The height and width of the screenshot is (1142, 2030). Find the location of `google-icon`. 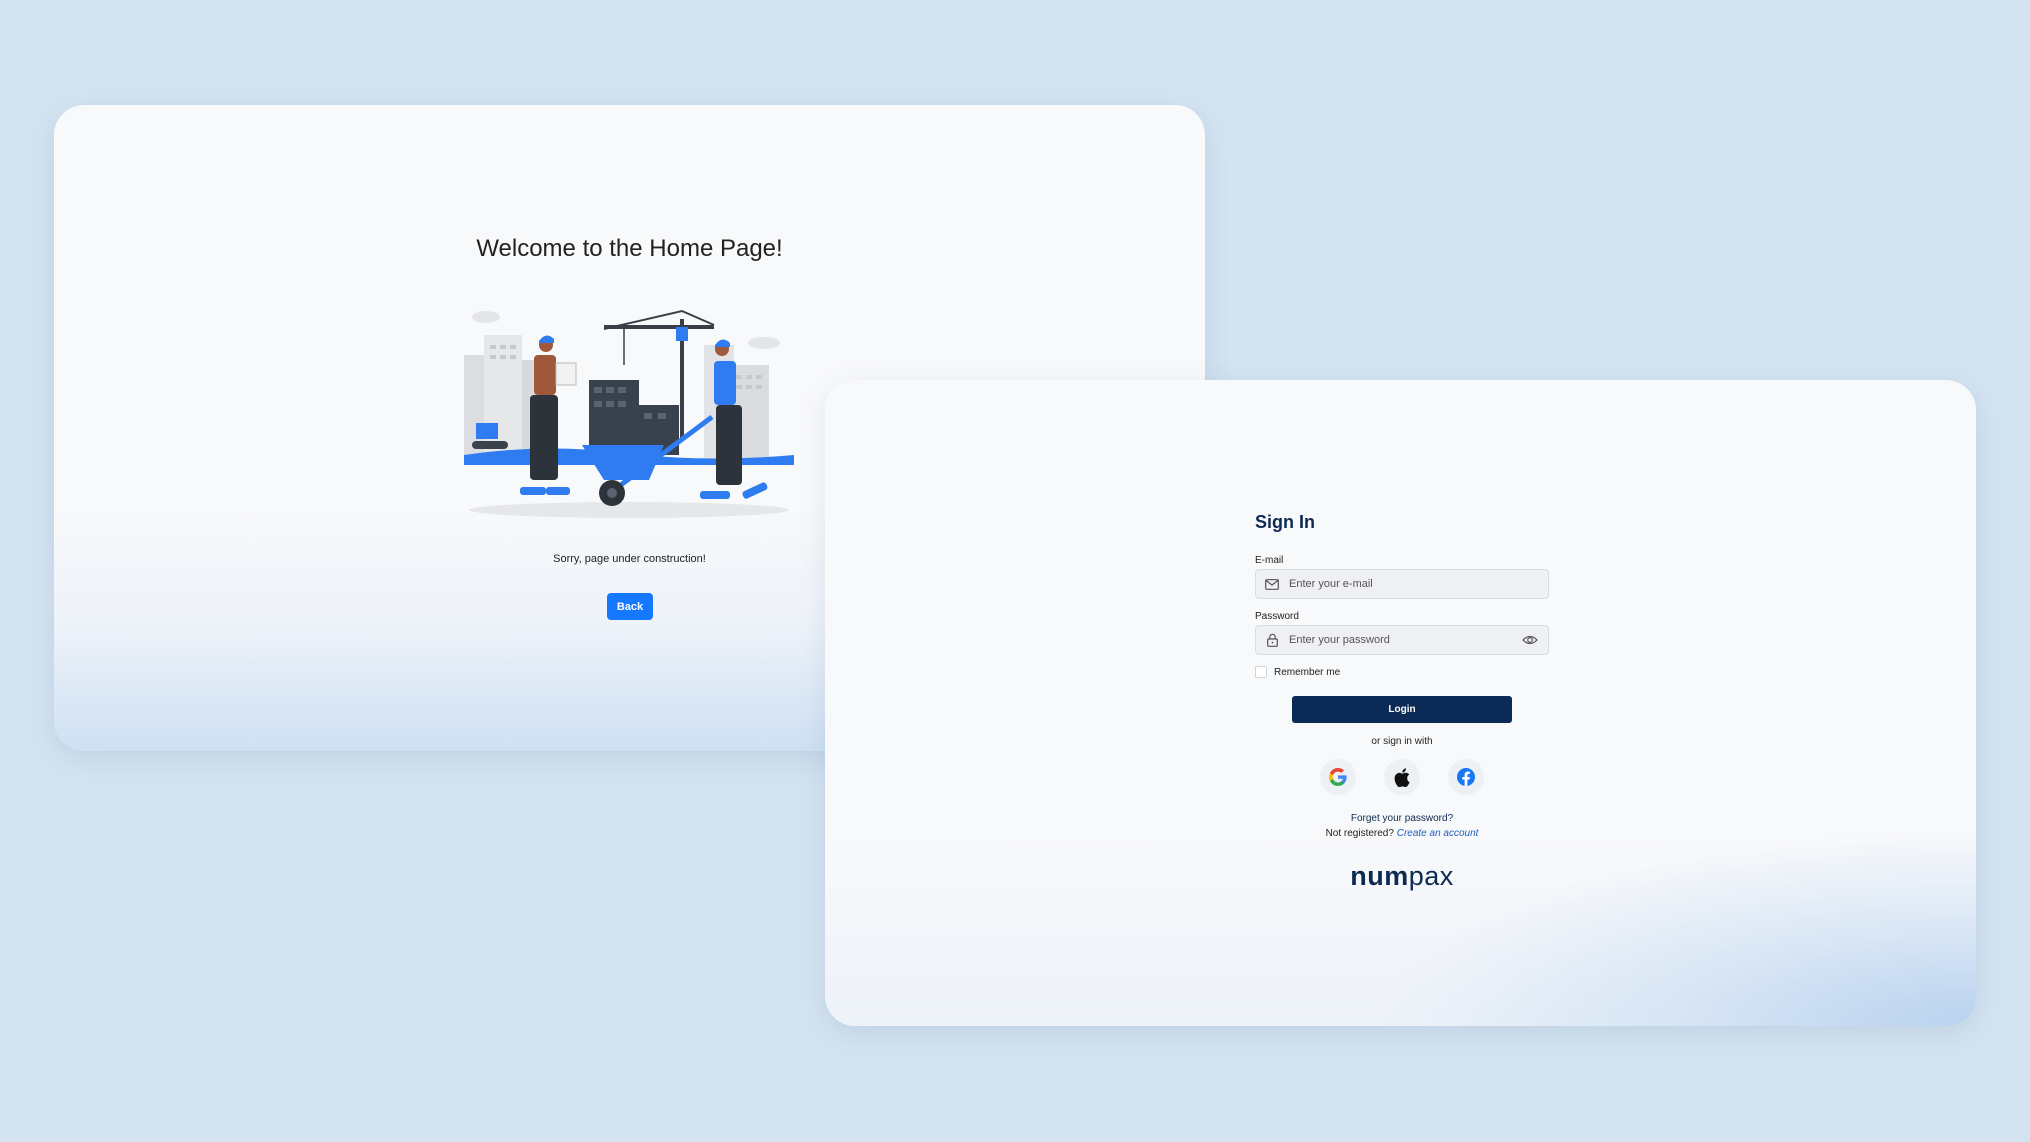

google-icon is located at coordinates (1338, 777).